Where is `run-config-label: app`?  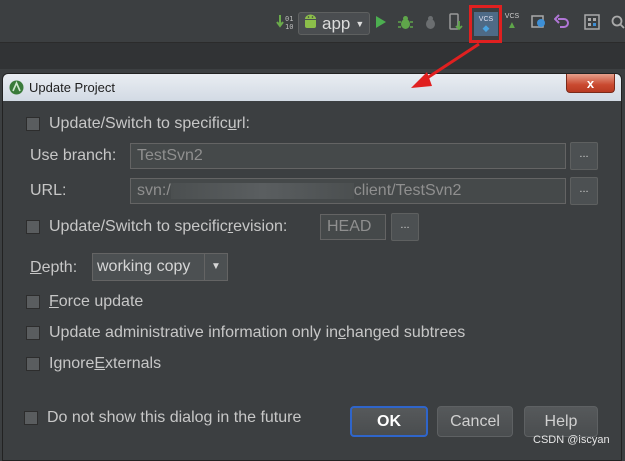 run-config-label: app is located at coordinates (336, 23).